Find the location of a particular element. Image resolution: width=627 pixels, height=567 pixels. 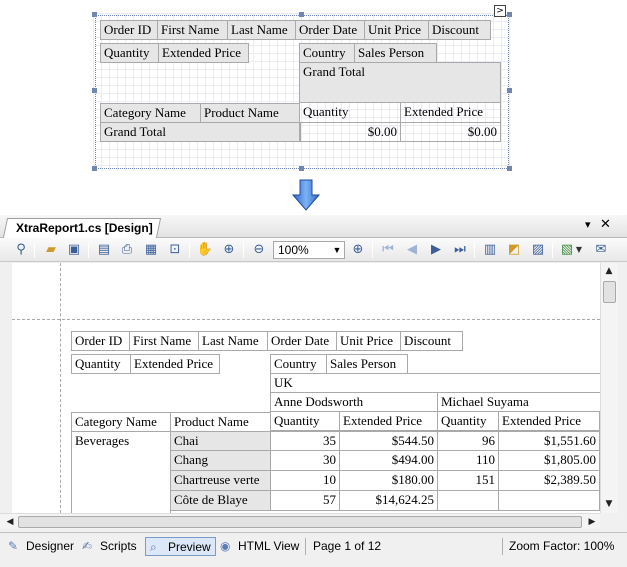

send-email-icon: ✉ is located at coordinates (601, 250).